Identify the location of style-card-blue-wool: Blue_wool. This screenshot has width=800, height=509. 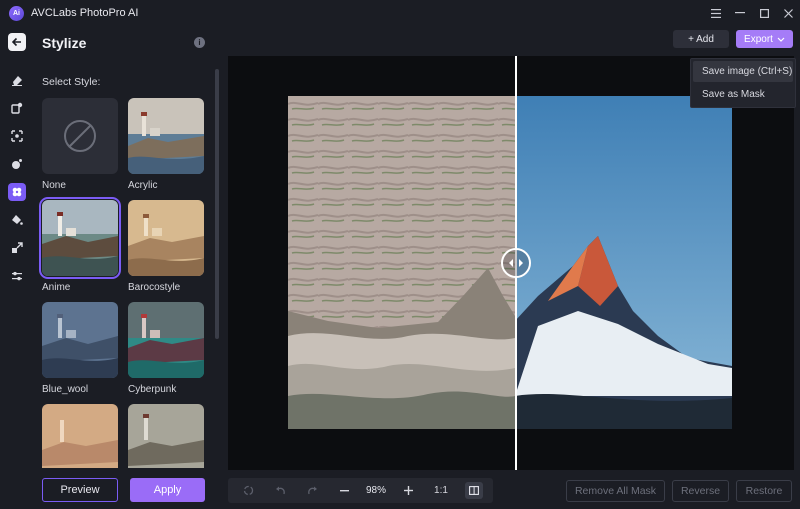
(80, 348).